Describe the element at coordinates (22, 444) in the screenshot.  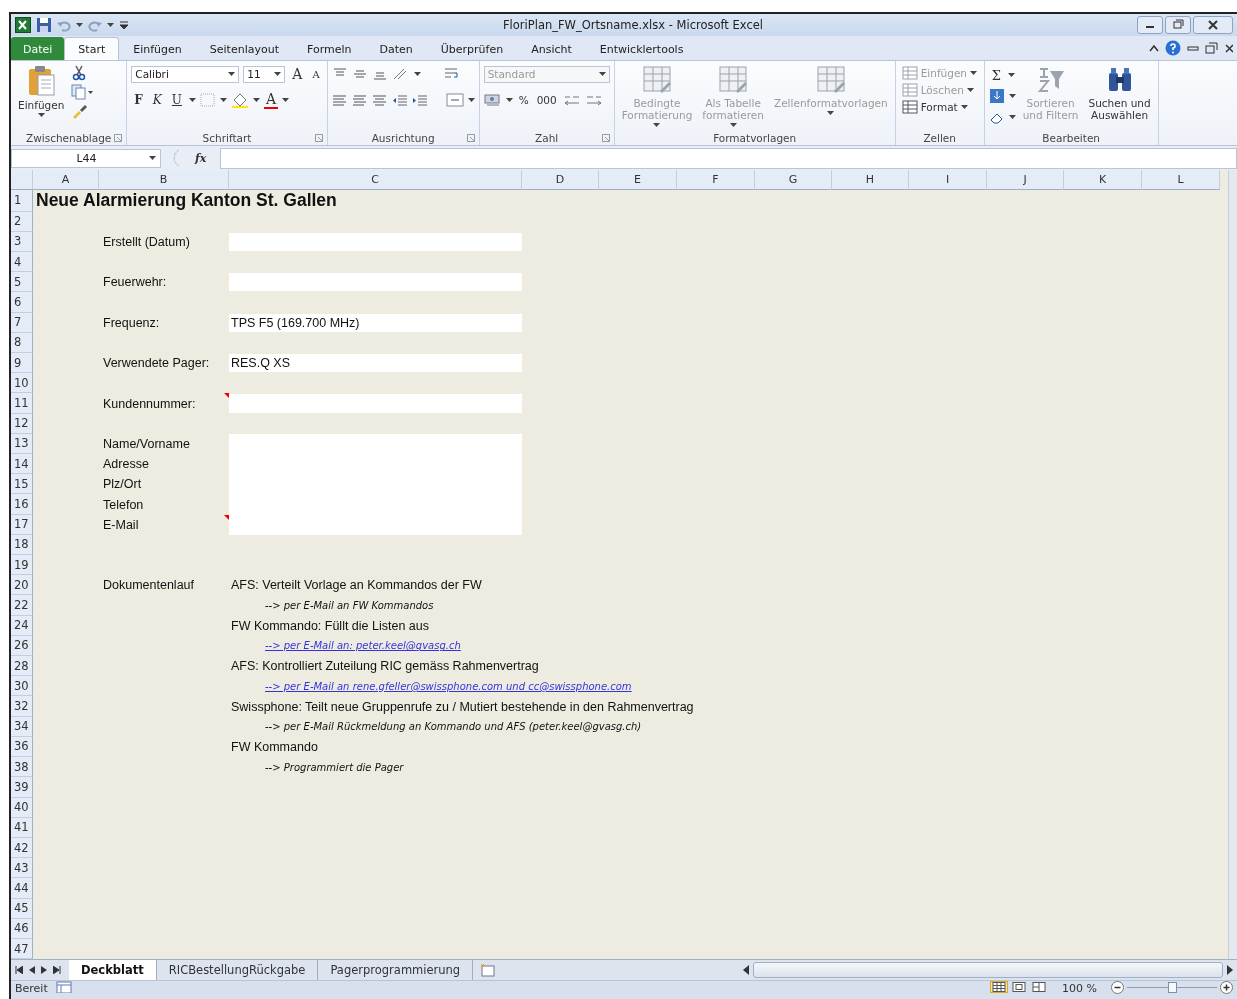
I see `row-header: 13` at that location.